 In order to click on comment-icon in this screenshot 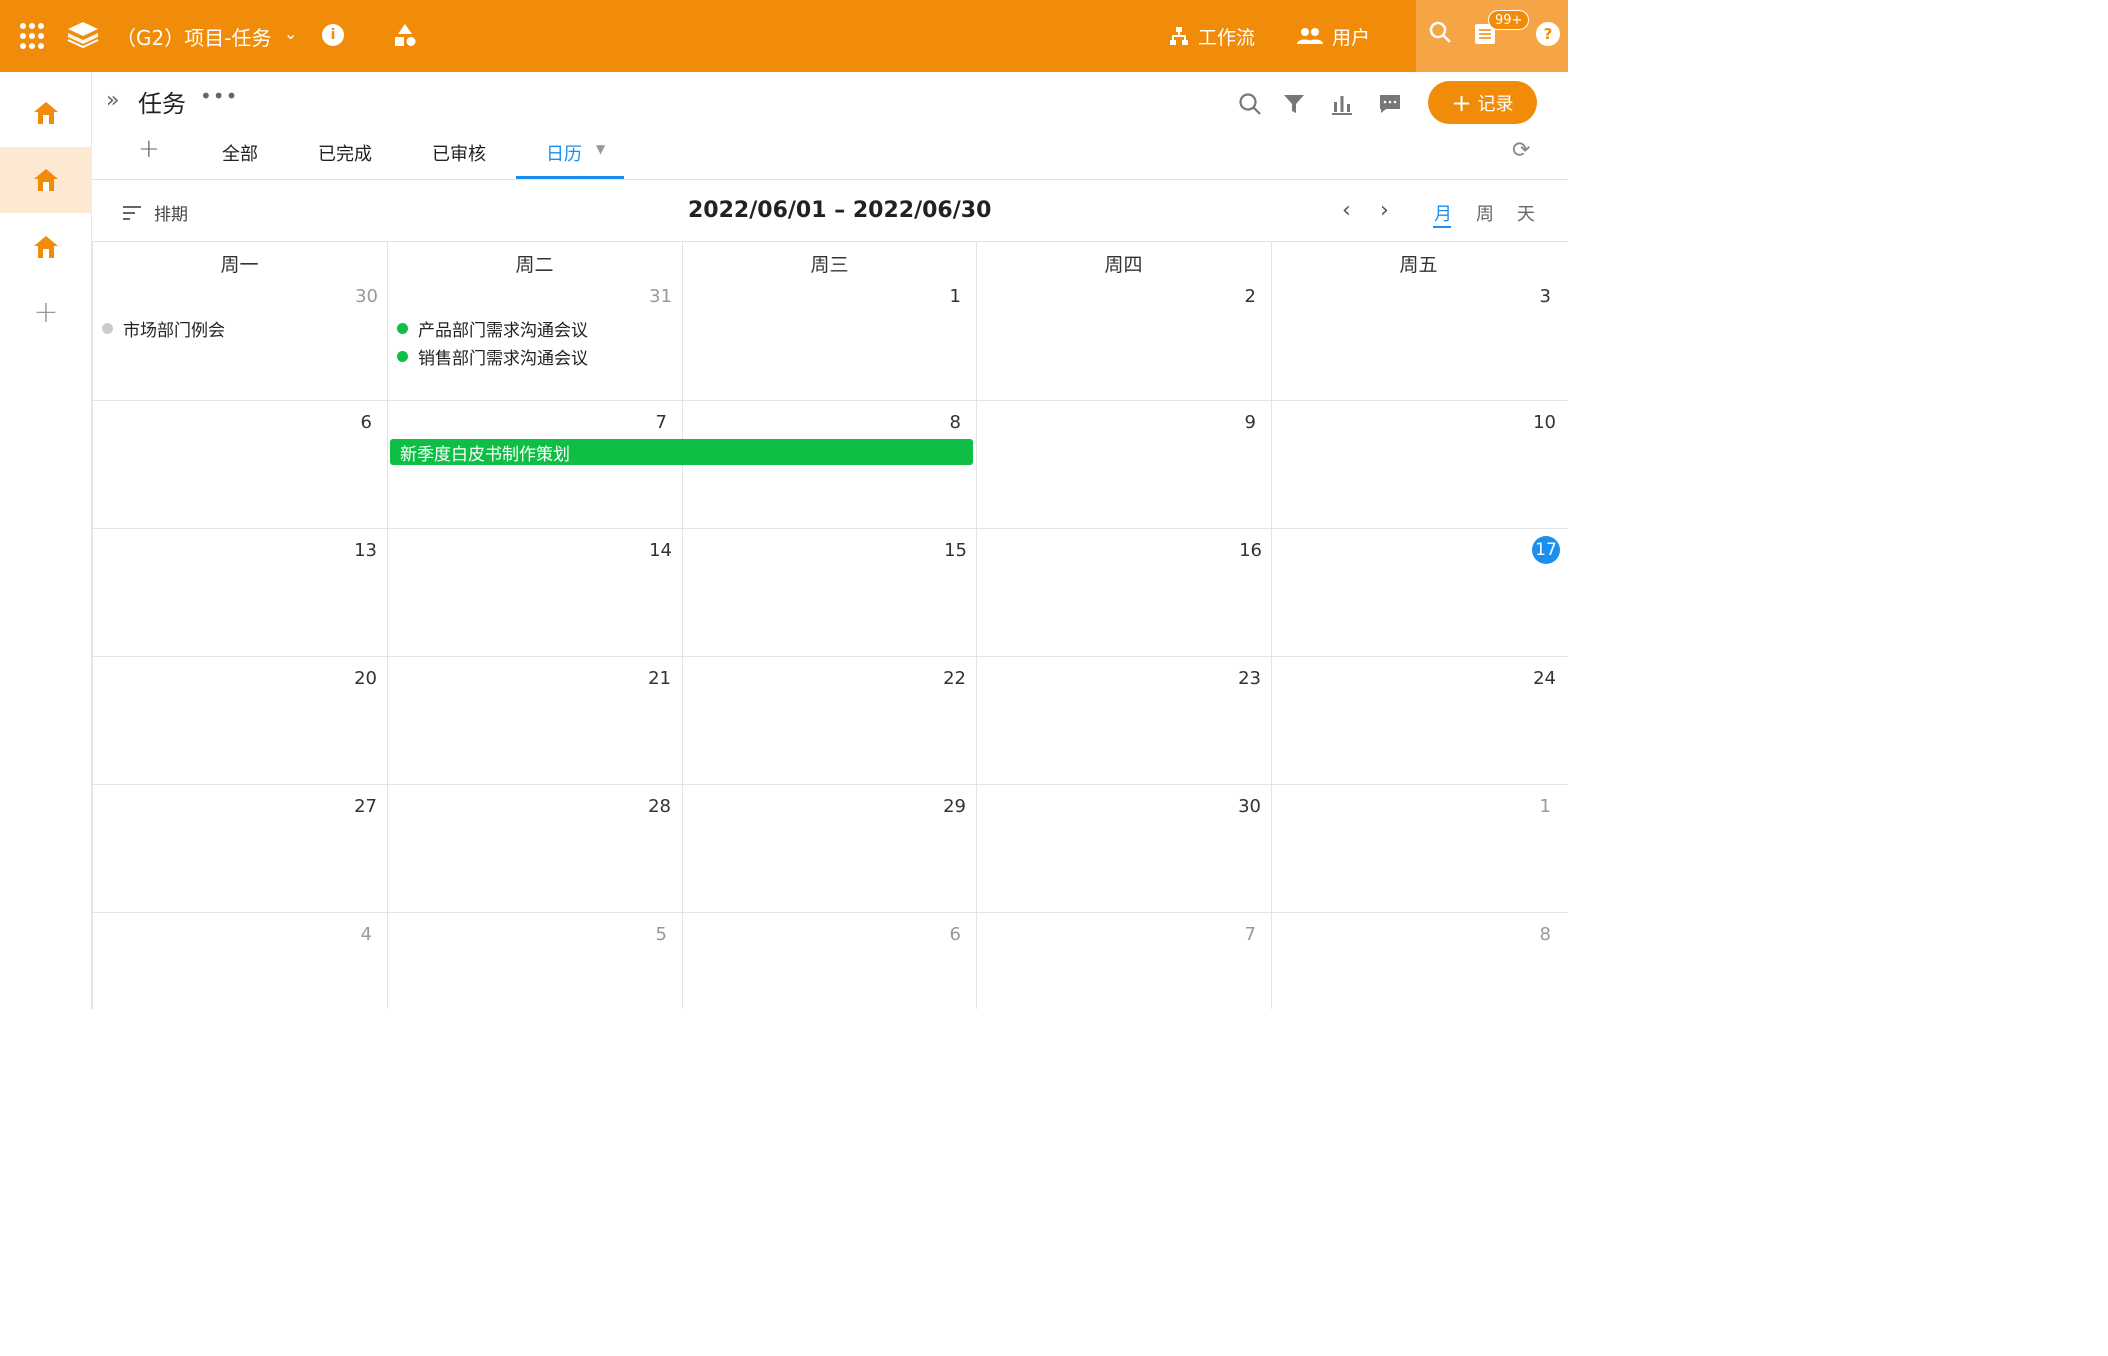, I will do `click(1390, 104)`.